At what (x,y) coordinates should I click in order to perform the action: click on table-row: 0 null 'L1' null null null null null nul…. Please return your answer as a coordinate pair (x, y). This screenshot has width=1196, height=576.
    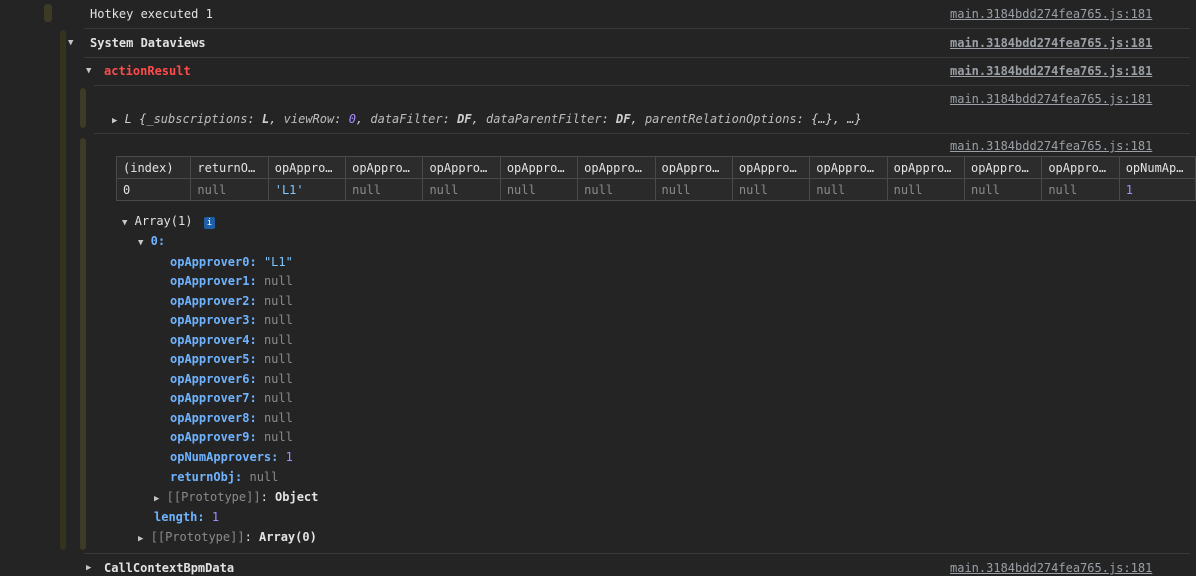
    Looking at the image, I should click on (655, 189).